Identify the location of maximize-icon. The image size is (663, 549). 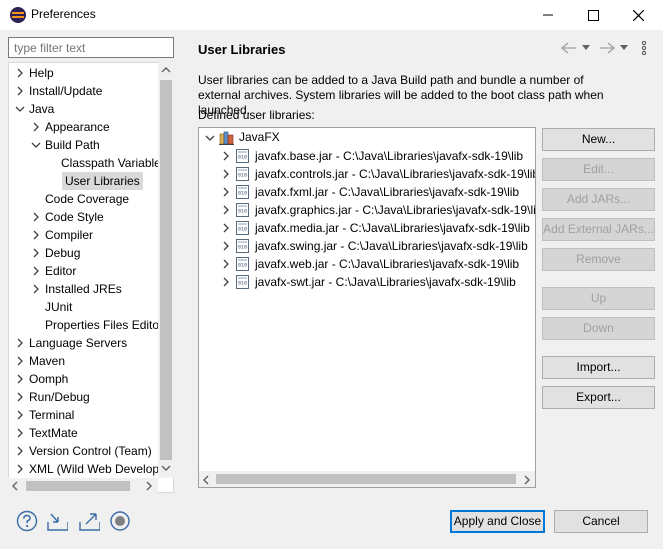
(593, 15).